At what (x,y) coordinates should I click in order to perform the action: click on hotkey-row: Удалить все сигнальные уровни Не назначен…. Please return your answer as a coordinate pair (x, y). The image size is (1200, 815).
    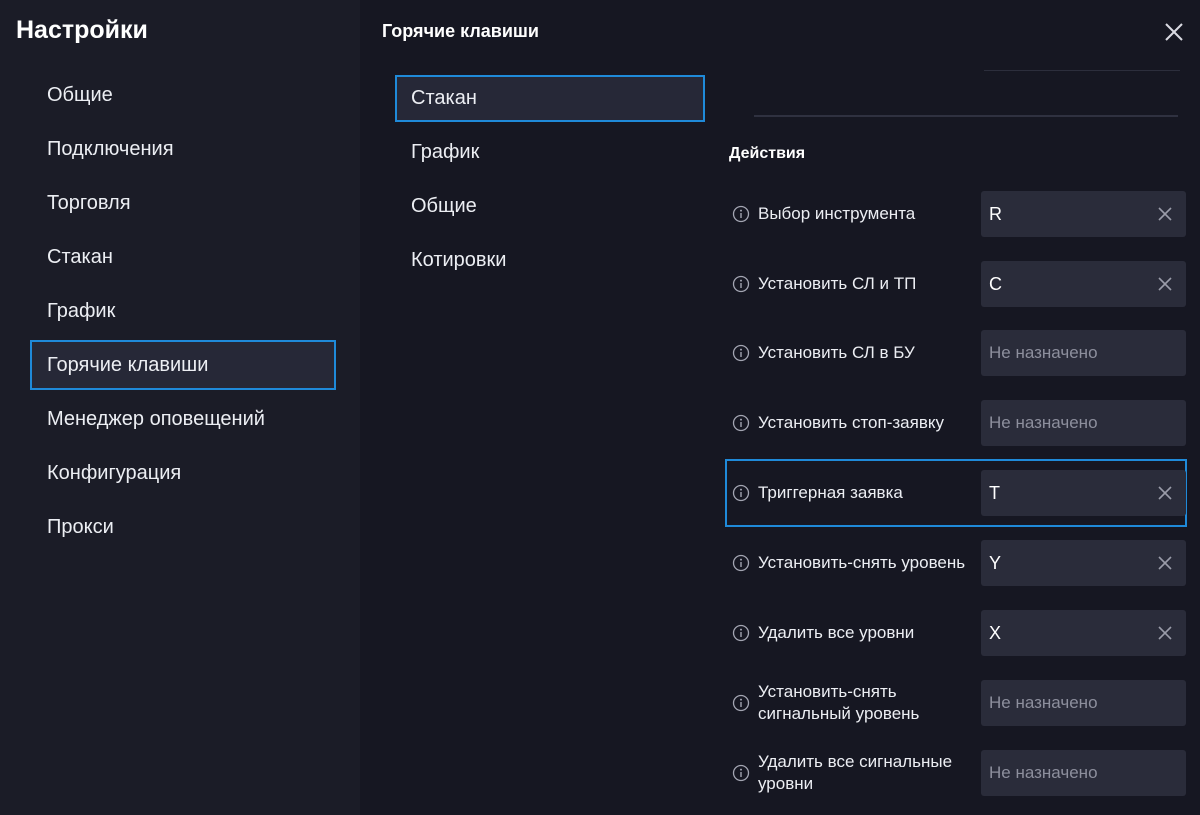
    Looking at the image, I should click on (956, 773).